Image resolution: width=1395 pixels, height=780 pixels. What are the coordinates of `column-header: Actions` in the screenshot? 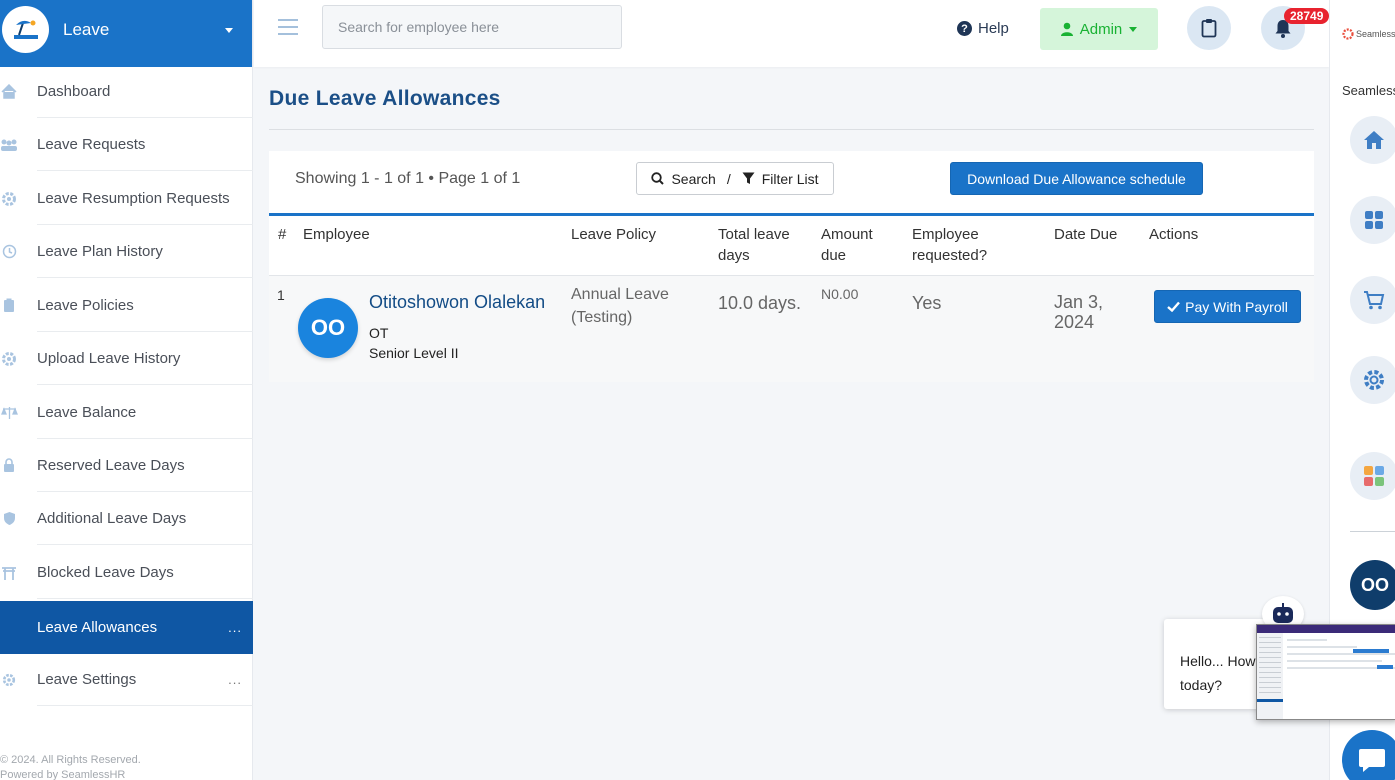 It's located at (1174, 234).